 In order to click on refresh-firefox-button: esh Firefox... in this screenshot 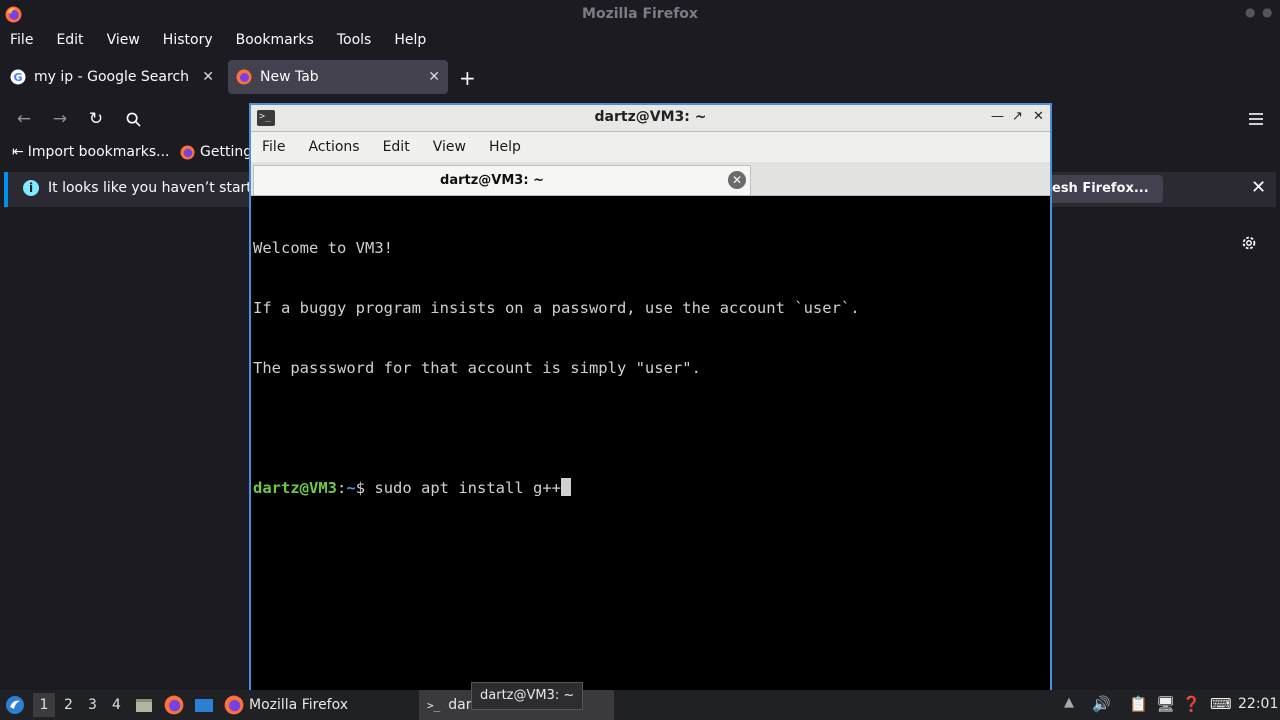, I will do `click(1100, 189)`.